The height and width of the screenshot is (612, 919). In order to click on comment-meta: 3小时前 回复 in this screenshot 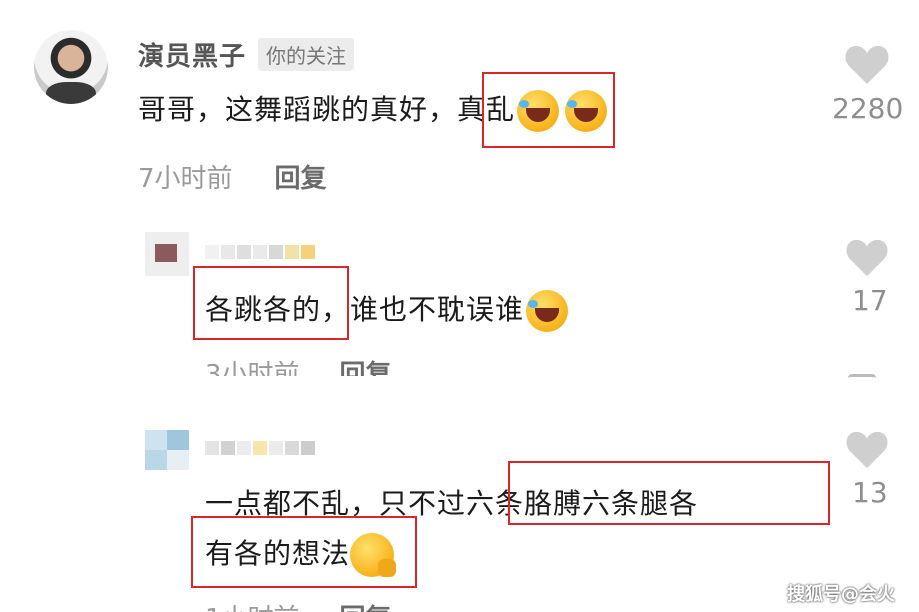, I will do `click(298, 365)`.